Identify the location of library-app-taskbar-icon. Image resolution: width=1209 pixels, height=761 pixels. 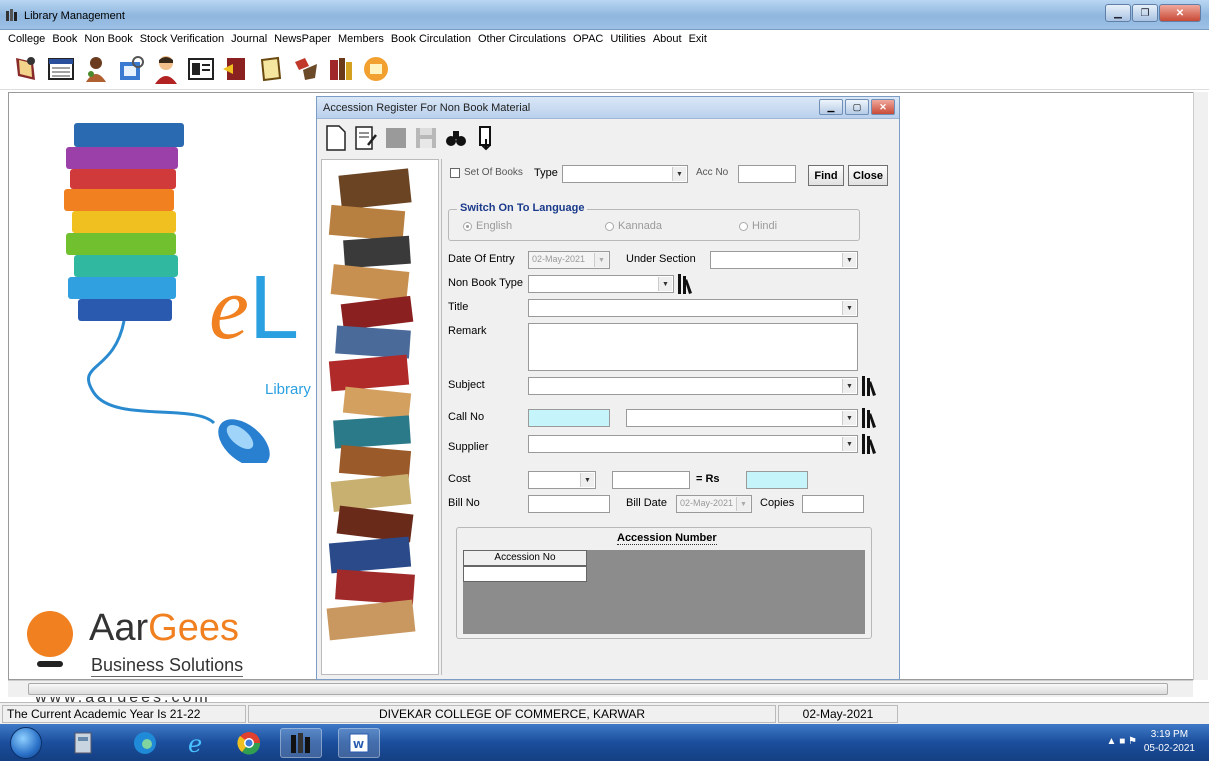
(301, 743).